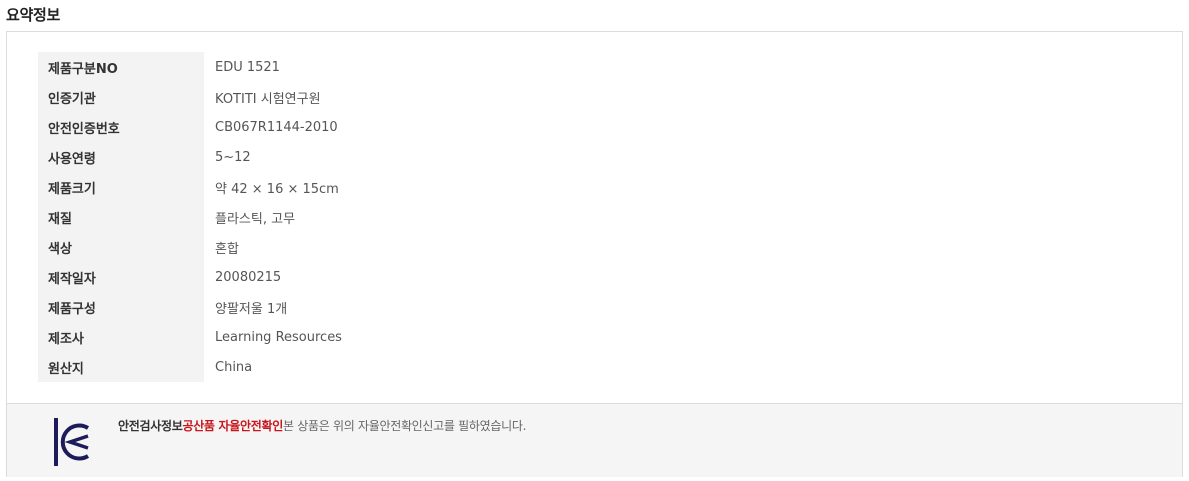 This screenshot has width=1189, height=481. Describe the element at coordinates (251, 309) in the screenshot. I see `row-value: 양팔저울 1개` at that location.